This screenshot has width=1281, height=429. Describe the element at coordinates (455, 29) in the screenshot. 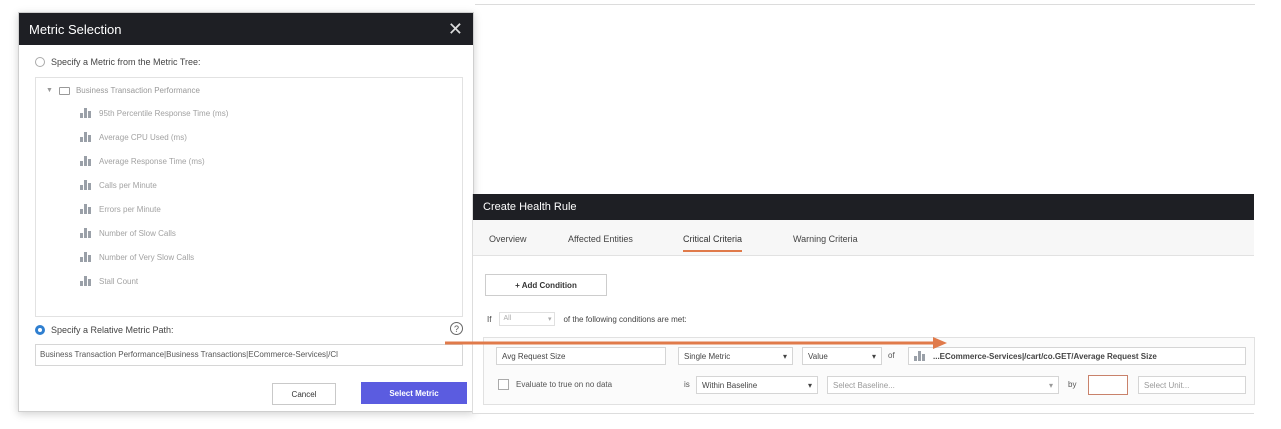

I see `close-icon: ✕` at that location.